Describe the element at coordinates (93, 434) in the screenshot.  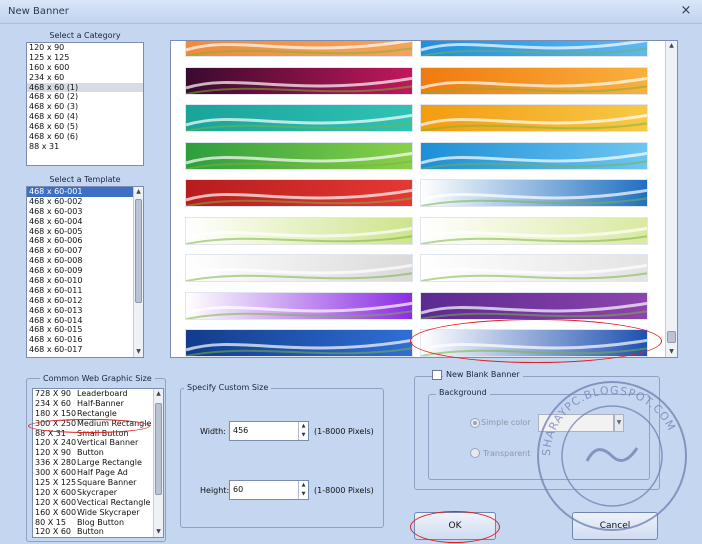
I see `common-size-item: 88 X 31 Small Button` at that location.